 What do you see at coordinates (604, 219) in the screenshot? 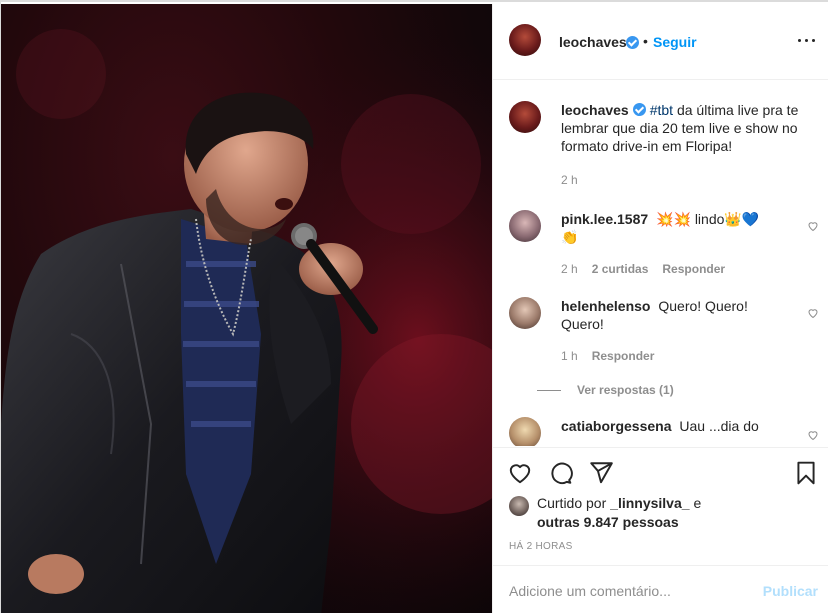
I see `comment-username: pink.lee.1587` at bounding box center [604, 219].